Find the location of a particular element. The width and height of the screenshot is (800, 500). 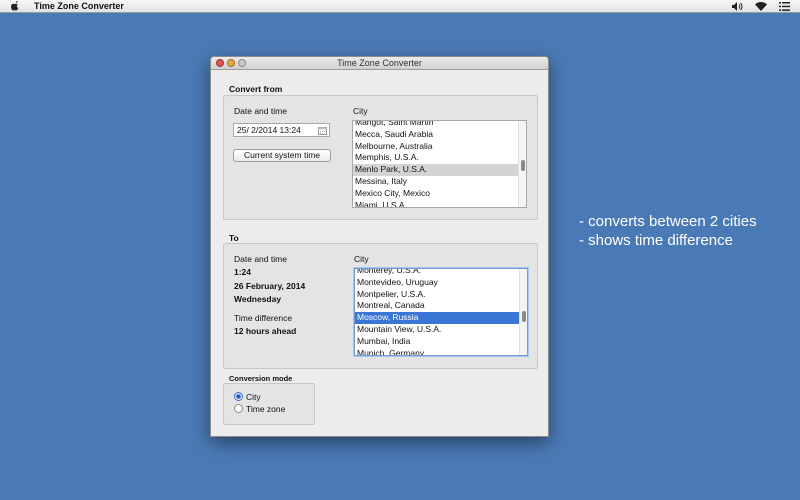

close-window-icon is located at coordinates (220, 63).